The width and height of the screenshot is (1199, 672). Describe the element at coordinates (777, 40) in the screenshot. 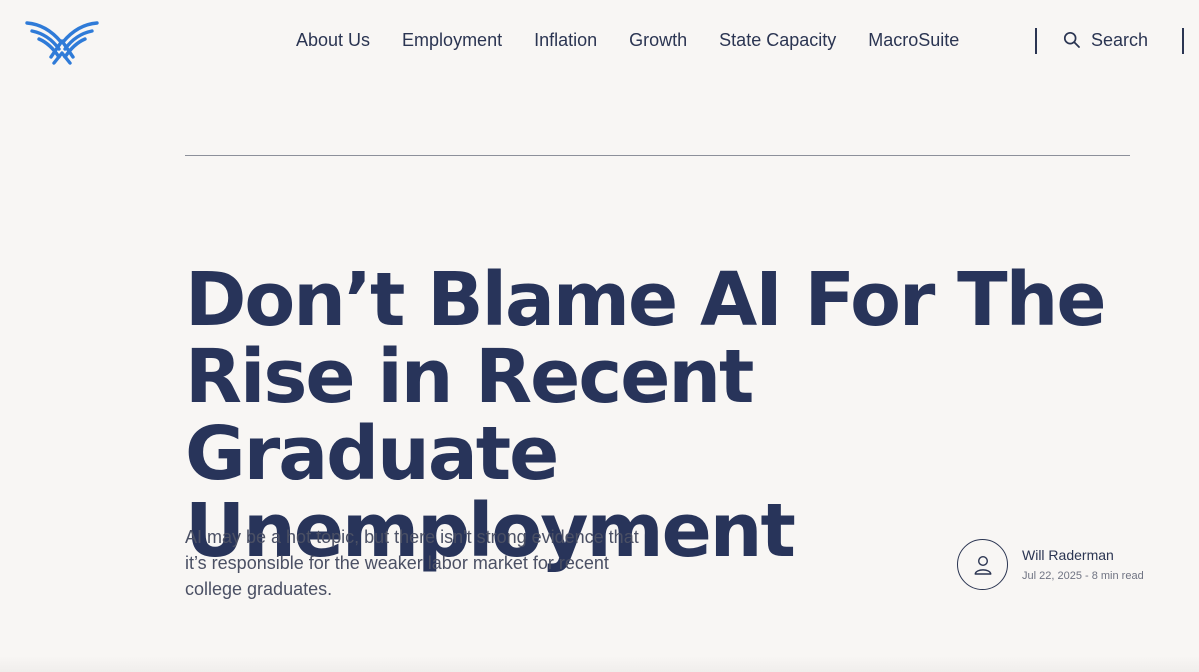

I see `nav-state-capacity: State Capacity` at that location.